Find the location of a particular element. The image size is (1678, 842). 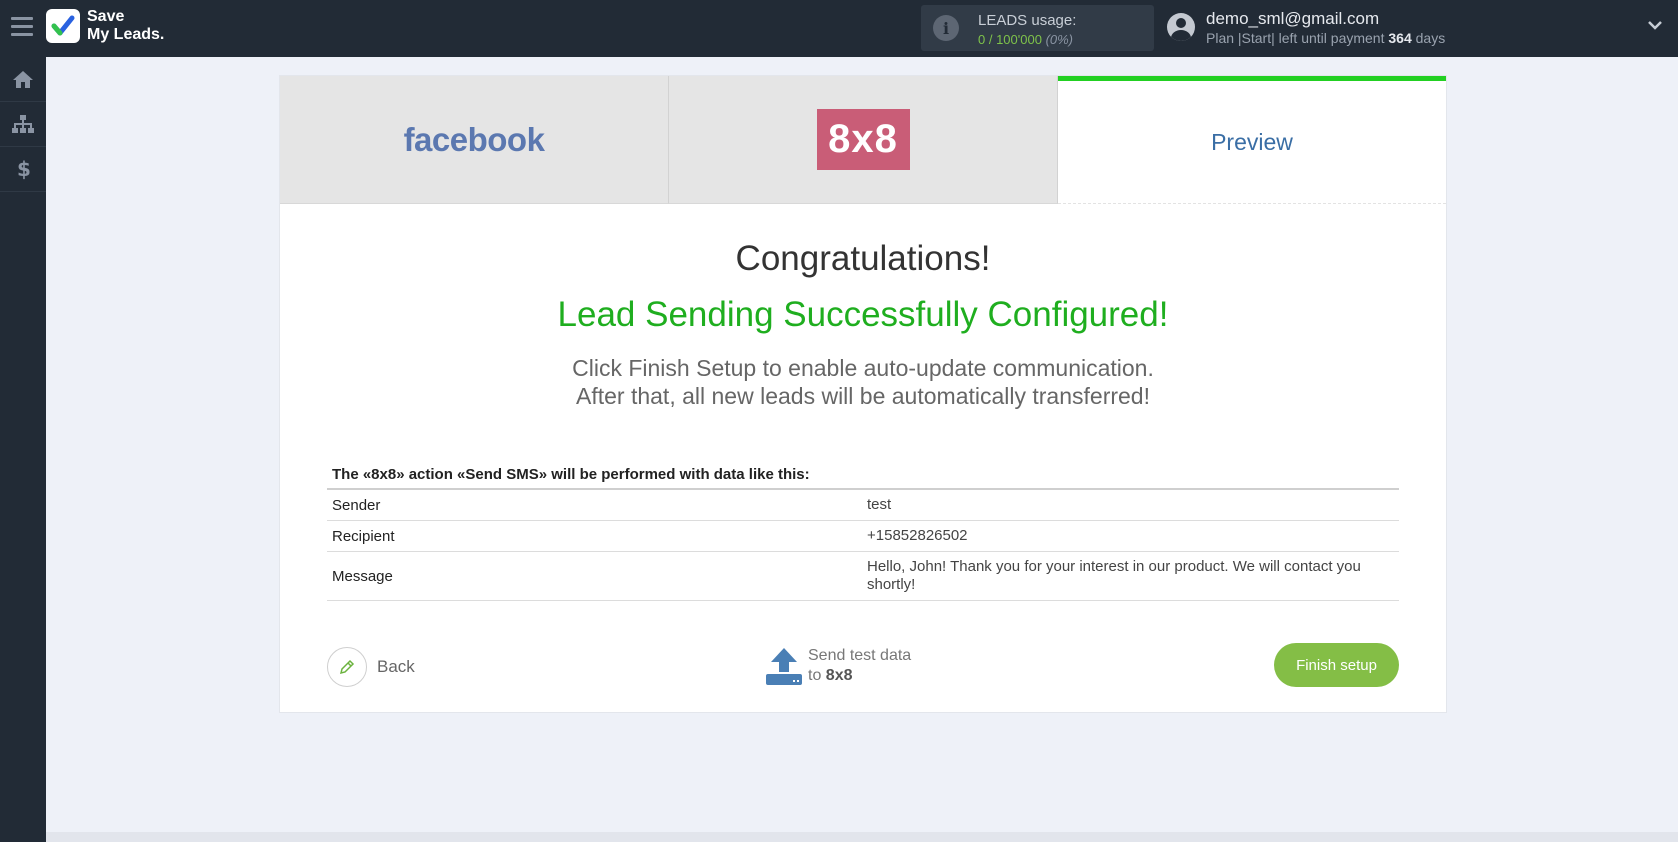

app-name-line2: My Leads. is located at coordinates (126, 34).